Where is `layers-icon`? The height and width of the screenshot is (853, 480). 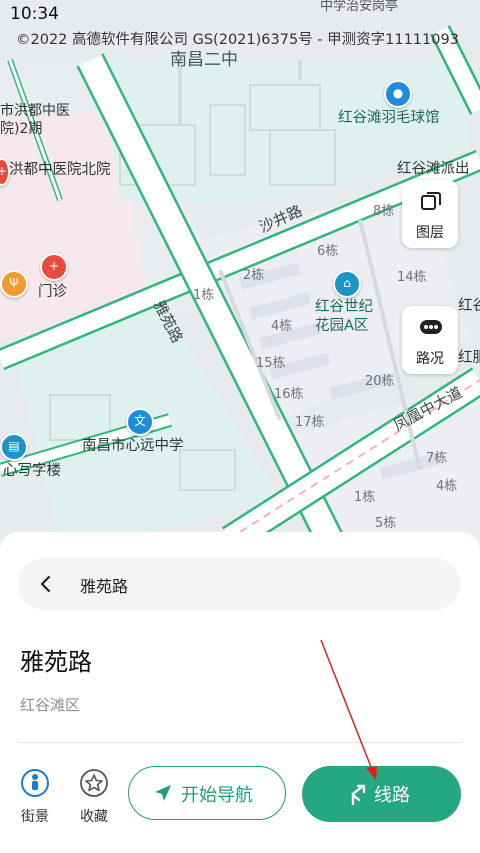
layers-icon is located at coordinates (431, 201).